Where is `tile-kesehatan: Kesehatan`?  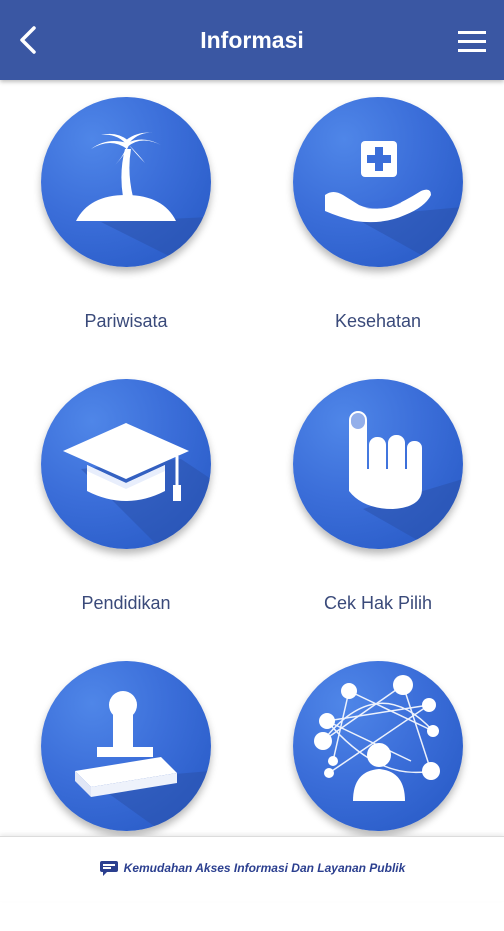 tile-kesehatan: Kesehatan is located at coordinates (378, 232).